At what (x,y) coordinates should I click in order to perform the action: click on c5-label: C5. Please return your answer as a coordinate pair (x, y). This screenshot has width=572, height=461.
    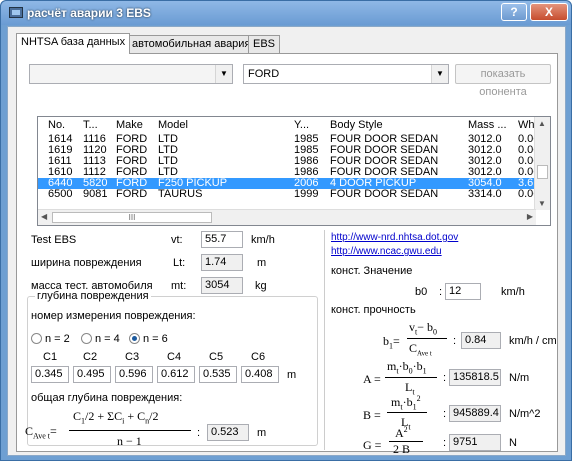
    Looking at the image, I should click on (216, 357).